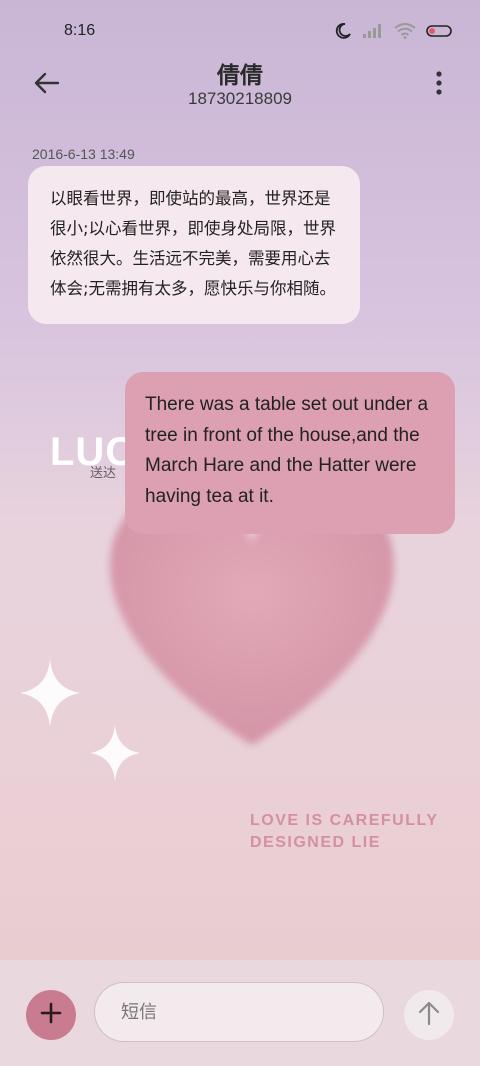  I want to click on contact-name: 倩倩, so click(240, 75).